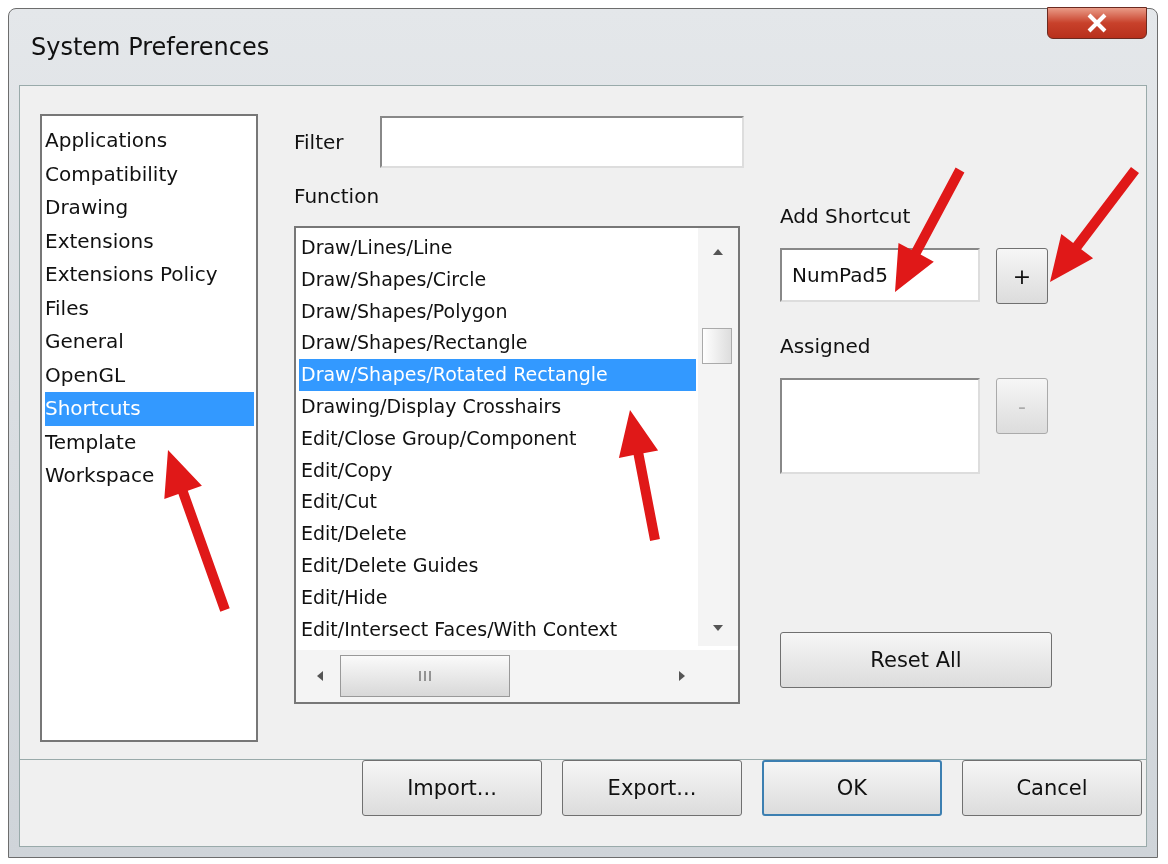 This screenshot has height=864, width=1168. I want to click on function-item: Edit/Copy, so click(497, 470).